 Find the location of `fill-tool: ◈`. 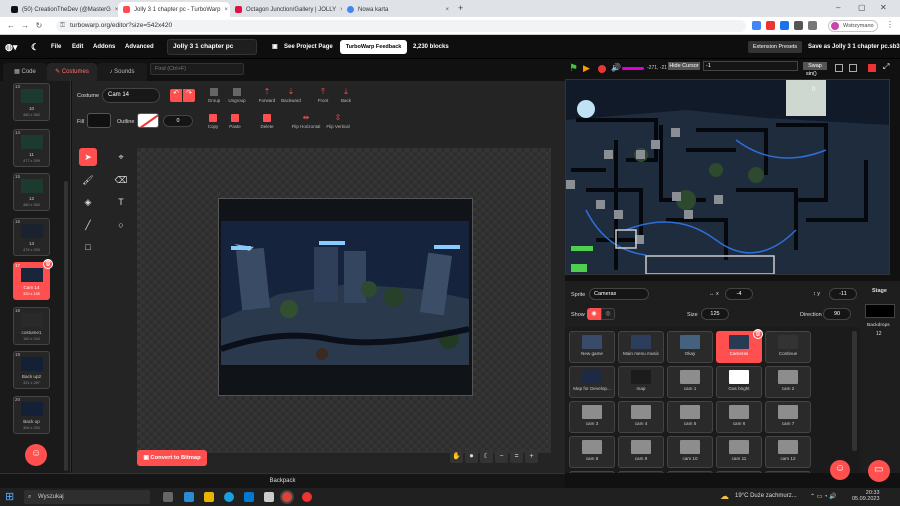

fill-tool: ◈ is located at coordinates (88, 202).